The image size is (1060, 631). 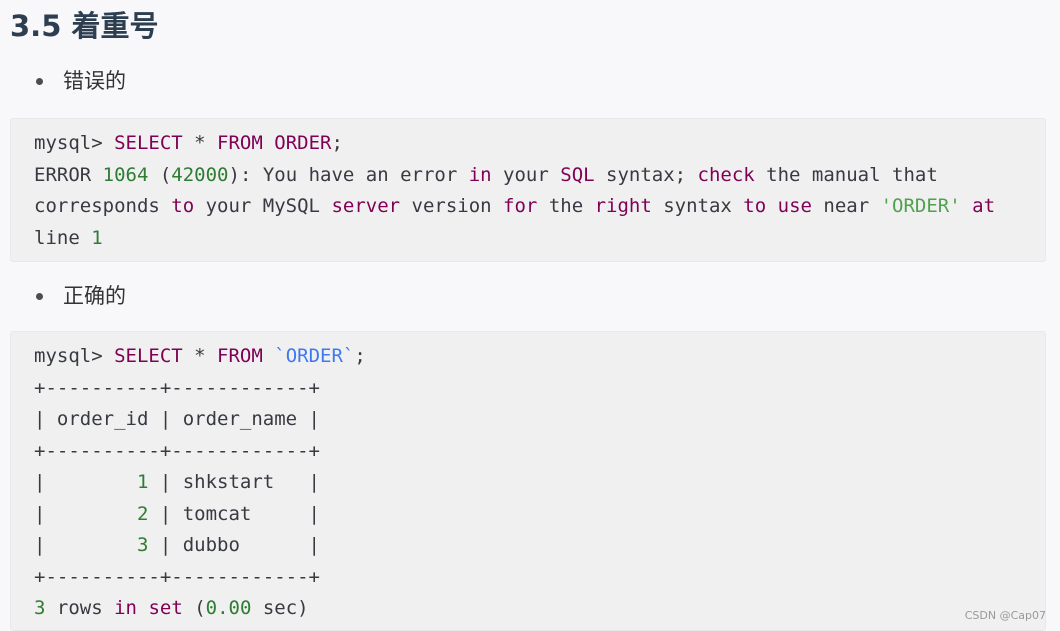 What do you see at coordinates (539, 239) in the screenshot?
I see `code-line: line 1` at bounding box center [539, 239].